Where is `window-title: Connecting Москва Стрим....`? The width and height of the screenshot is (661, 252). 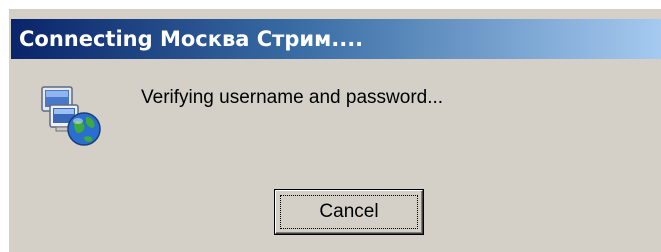
window-title: Connecting Москва Стрим.... is located at coordinates (191, 39).